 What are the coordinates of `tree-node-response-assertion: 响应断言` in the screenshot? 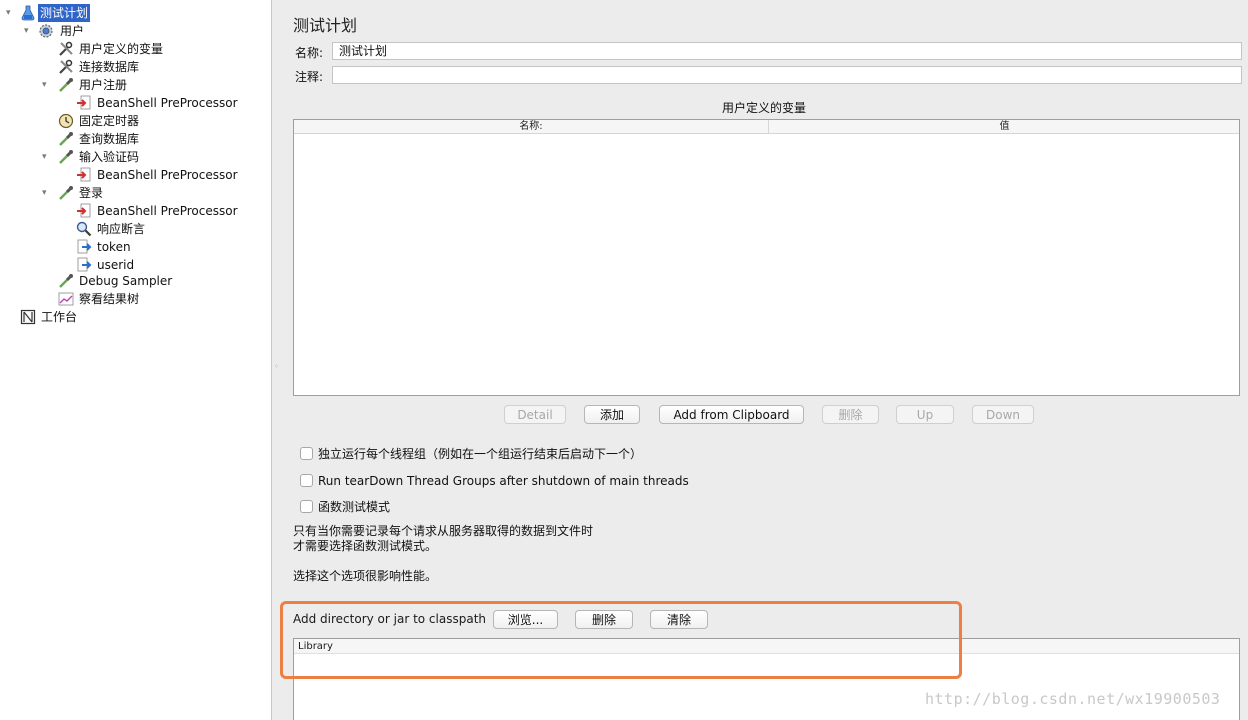 It's located at (136, 229).